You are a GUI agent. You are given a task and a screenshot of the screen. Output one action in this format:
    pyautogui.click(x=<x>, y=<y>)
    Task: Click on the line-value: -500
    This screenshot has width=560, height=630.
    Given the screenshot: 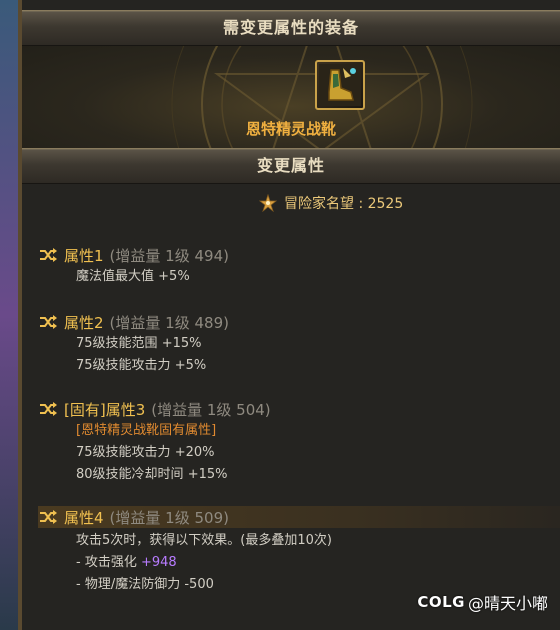 What is the action you would take?
    pyautogui.click(x=199, y=584)
    